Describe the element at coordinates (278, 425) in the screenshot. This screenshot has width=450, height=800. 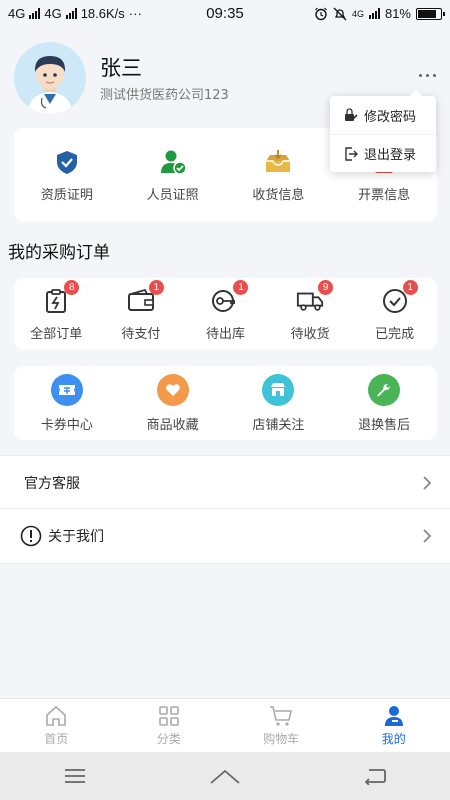
I see `service-label: 店铺关注` at that location.